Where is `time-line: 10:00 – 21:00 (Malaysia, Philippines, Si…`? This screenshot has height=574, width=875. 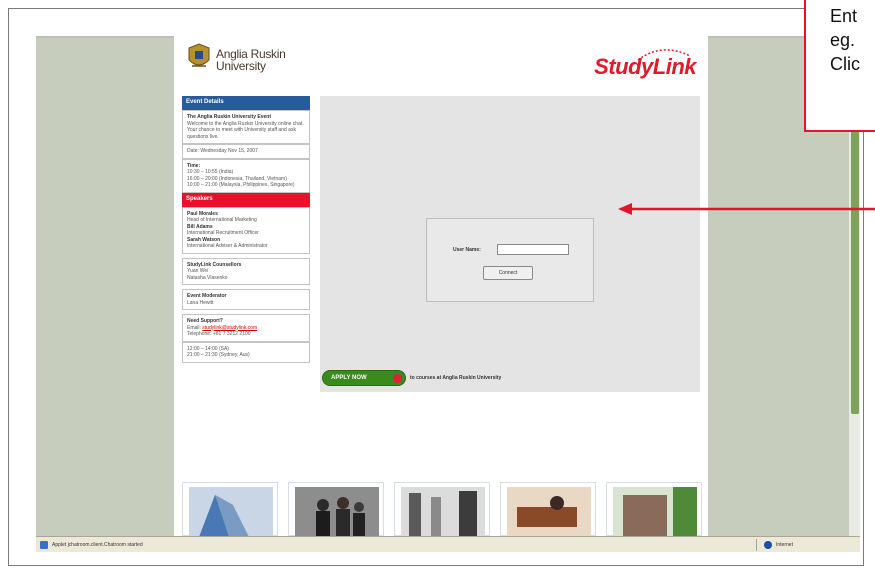 time-line: 10:00 – 21:00 (Malaysia, Philippines, Si… is located at coordinates (241, 185).